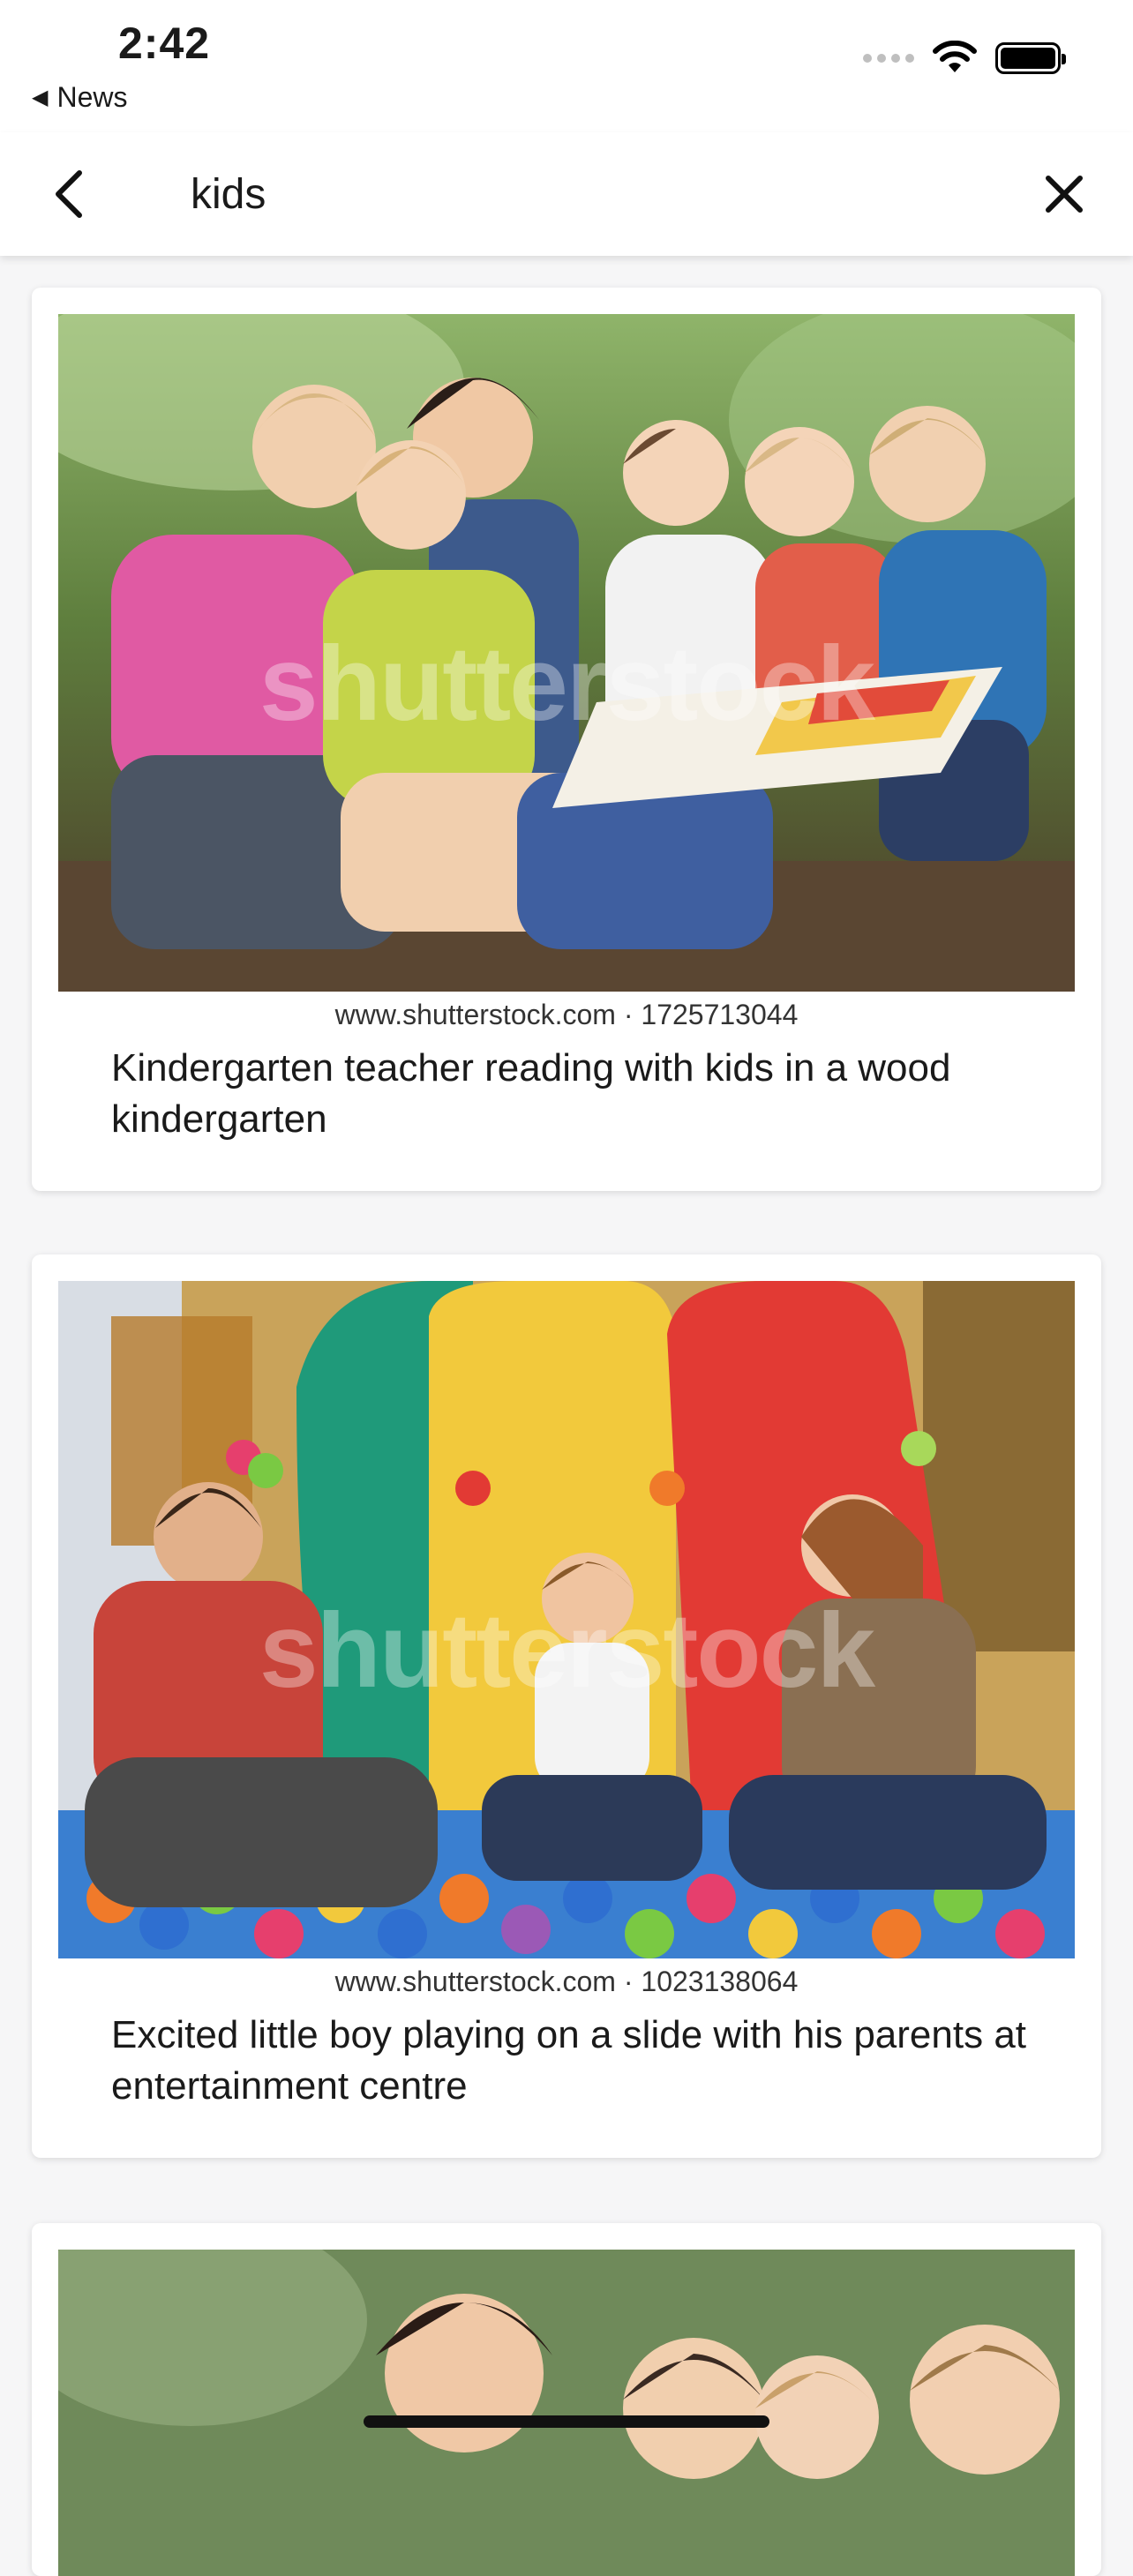 The image size is (1133, 2576). What do you see at coordinates (566, 2422) in the screenshot?
I see `home-indicator` at bounding box center [566, 2422].